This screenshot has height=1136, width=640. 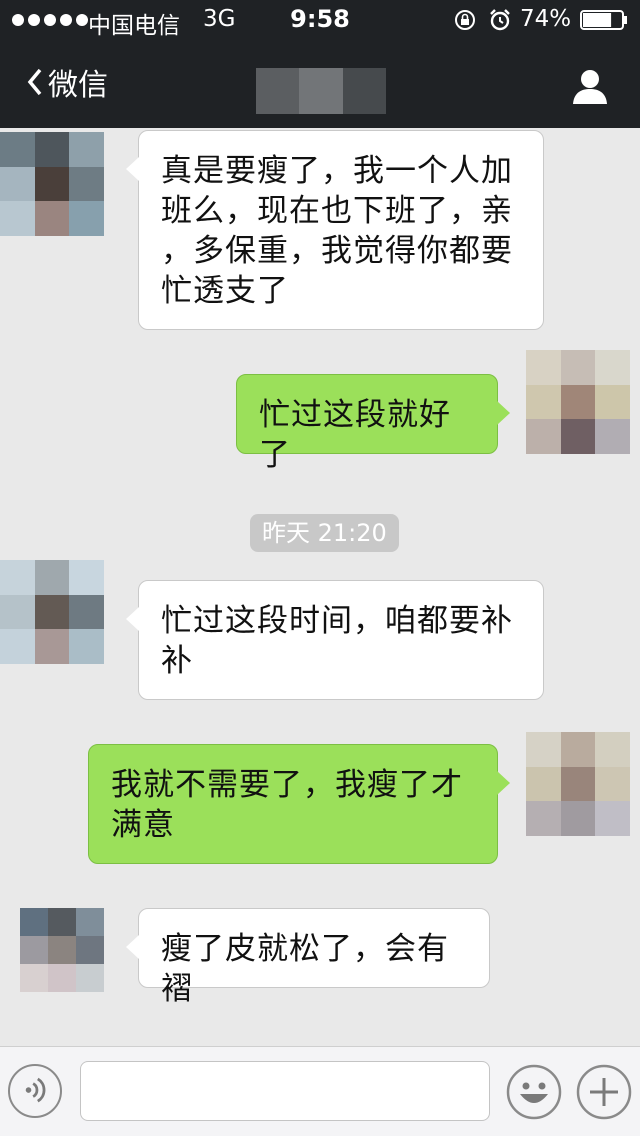 I want to click on voice-input-button, so click(x=35, y=1091).